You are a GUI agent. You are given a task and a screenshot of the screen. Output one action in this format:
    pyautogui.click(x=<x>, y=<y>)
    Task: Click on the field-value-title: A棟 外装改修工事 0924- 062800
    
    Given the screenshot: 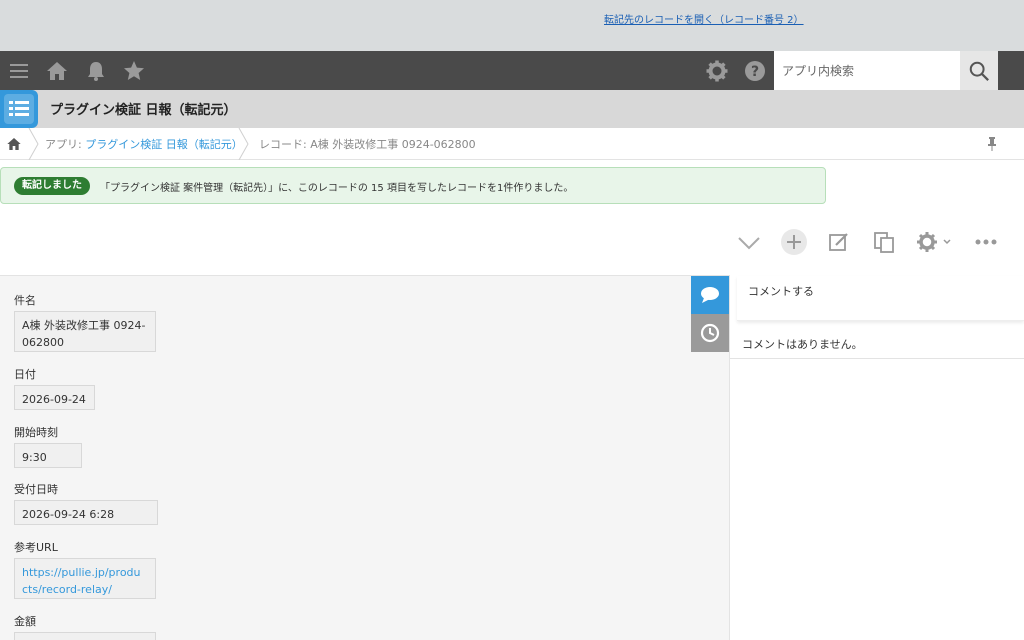 What is the action you would take?
    pyautogui.click(x=85, y=331)
    